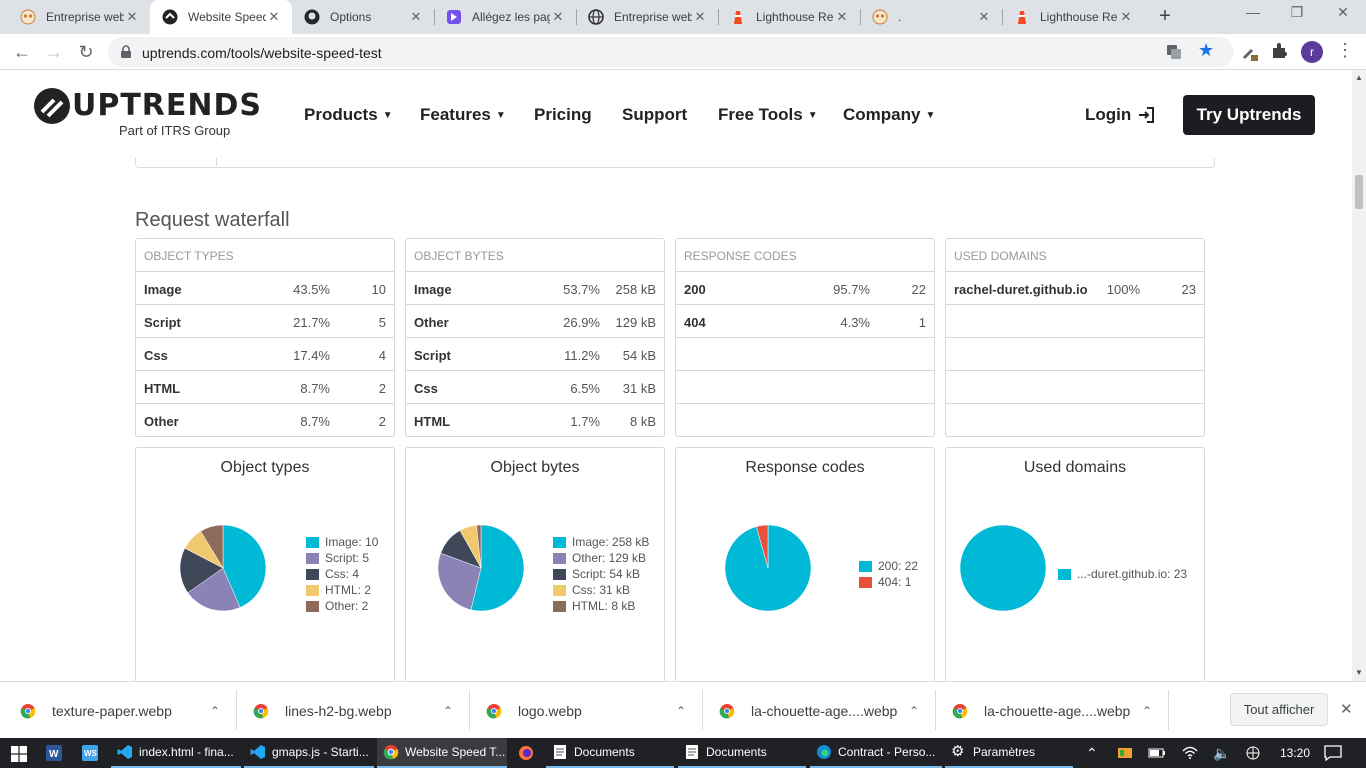 This screenshot has width=1366, height=768. Describe the element at coordinates (1359, 77) in the screenshot. I see `scroll-up-icon: ▲` at that location.